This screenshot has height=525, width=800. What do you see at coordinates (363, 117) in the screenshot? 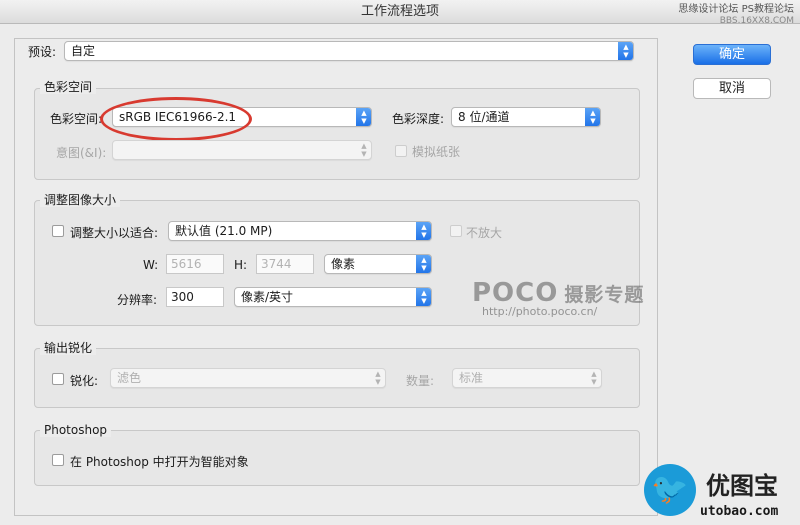
I see `color-space-stepper-icon: ▲ ▼` at bounding box center [363, 117].